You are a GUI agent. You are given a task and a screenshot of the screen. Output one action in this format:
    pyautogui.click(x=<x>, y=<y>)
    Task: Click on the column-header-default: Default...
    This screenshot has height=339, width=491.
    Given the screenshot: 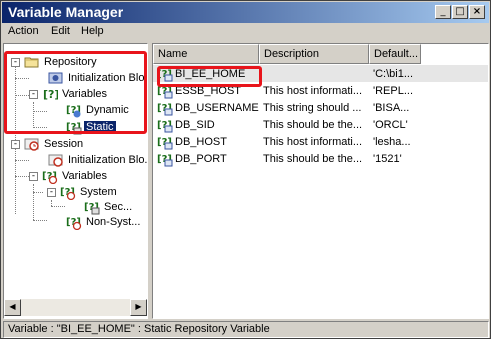 What is the action you would take?
    pyautogui.click(x=395, y=54)
    